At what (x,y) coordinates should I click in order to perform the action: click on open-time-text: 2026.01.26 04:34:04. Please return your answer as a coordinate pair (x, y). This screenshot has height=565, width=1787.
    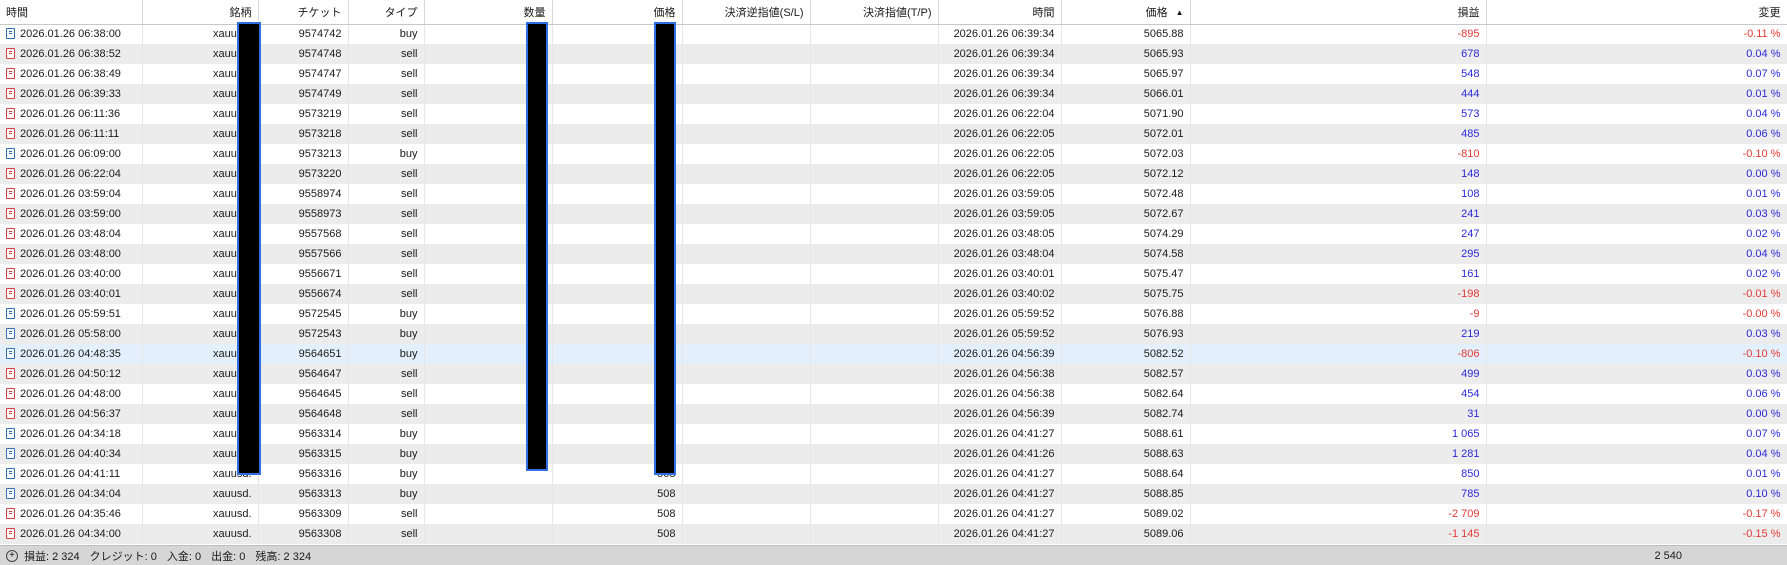
    Looking at the image, I should click on (70, 494).